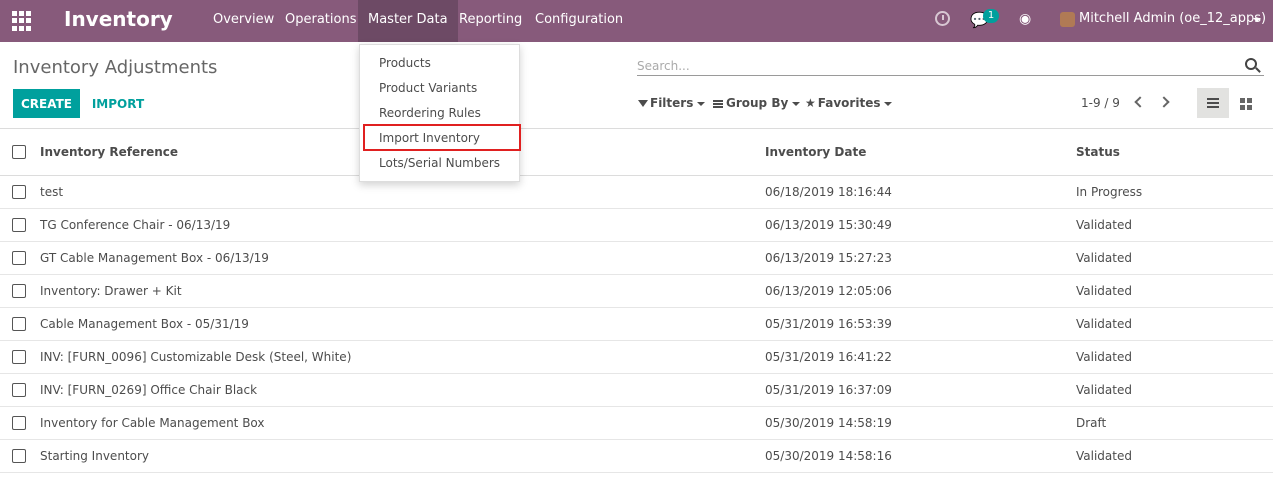 The width and height of the screenshot is (1273, 489). I want to click on row-date: 05/30/2019 14:58:19, so click(828, 423).